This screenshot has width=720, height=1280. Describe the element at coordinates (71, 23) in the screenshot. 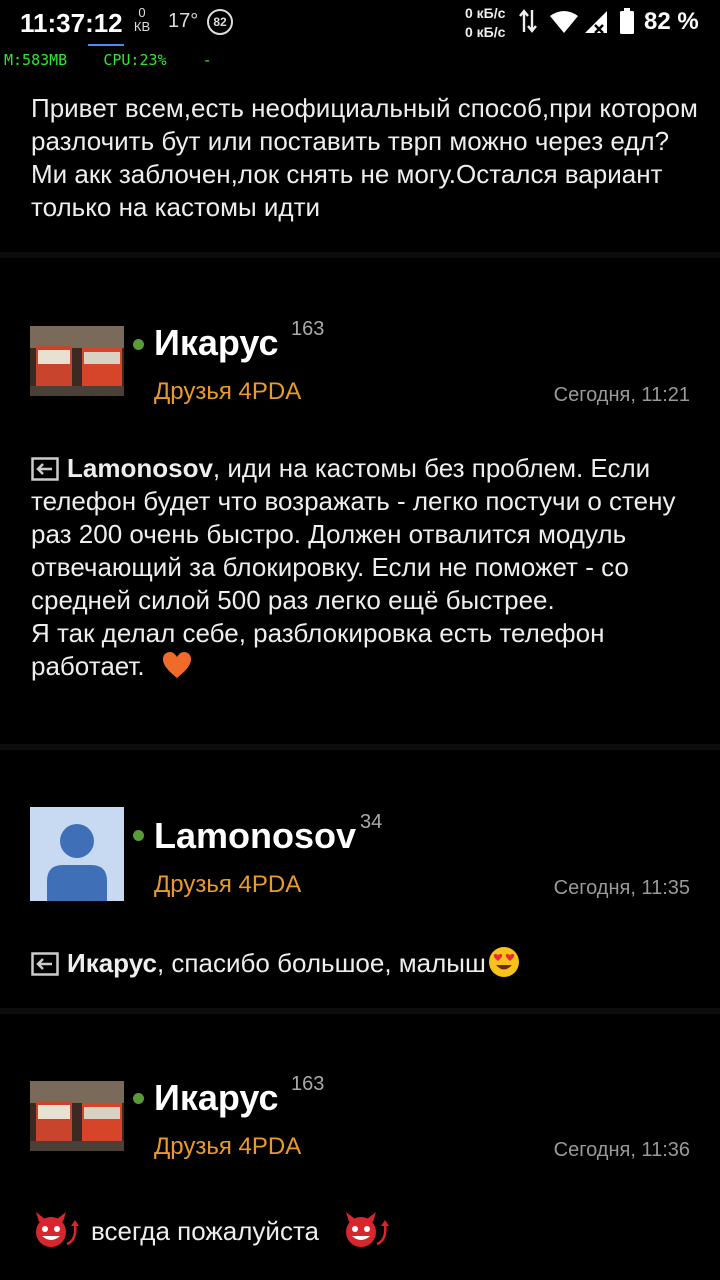

I see `clock: 11:37:12` at that location.